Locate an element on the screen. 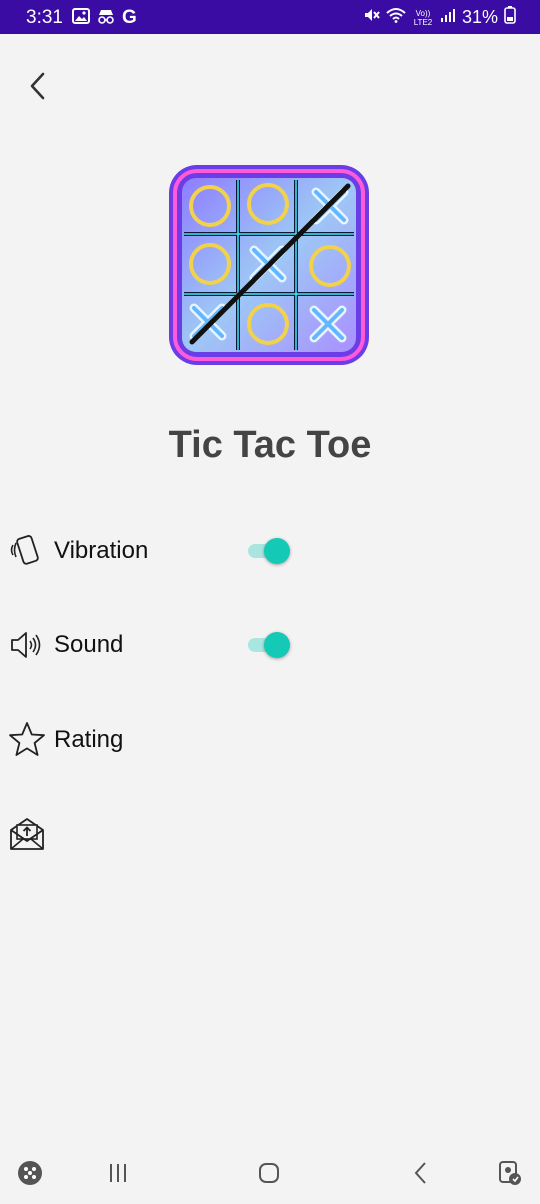  status-bar: 3:31 G Vo)) LTE2 31% is located at coordinates (270, 17).